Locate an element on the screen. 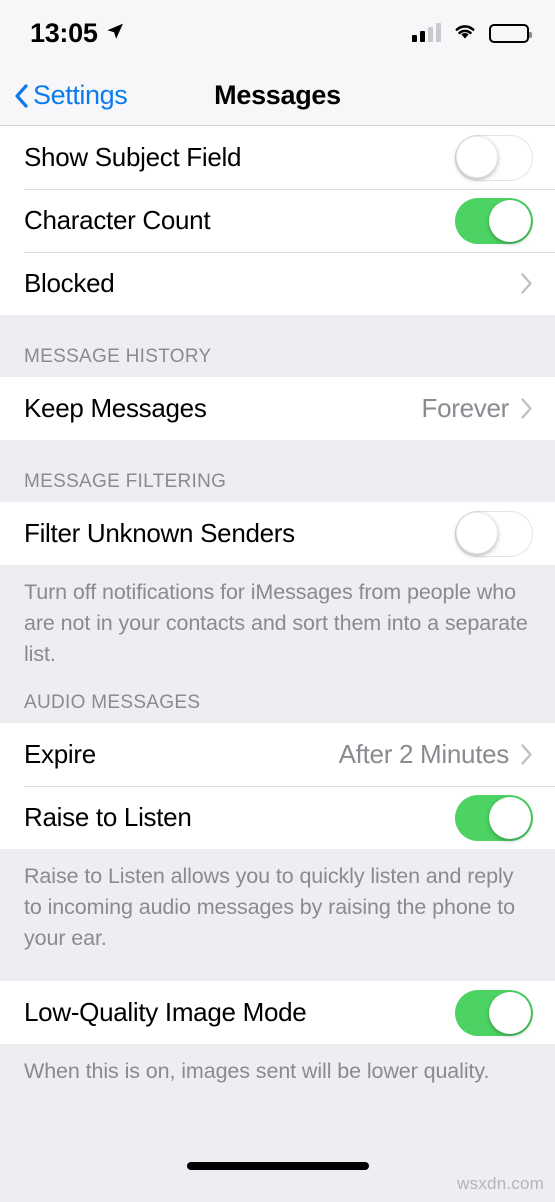  row-label: Raise to Listen is located at coordinates (108, 817).